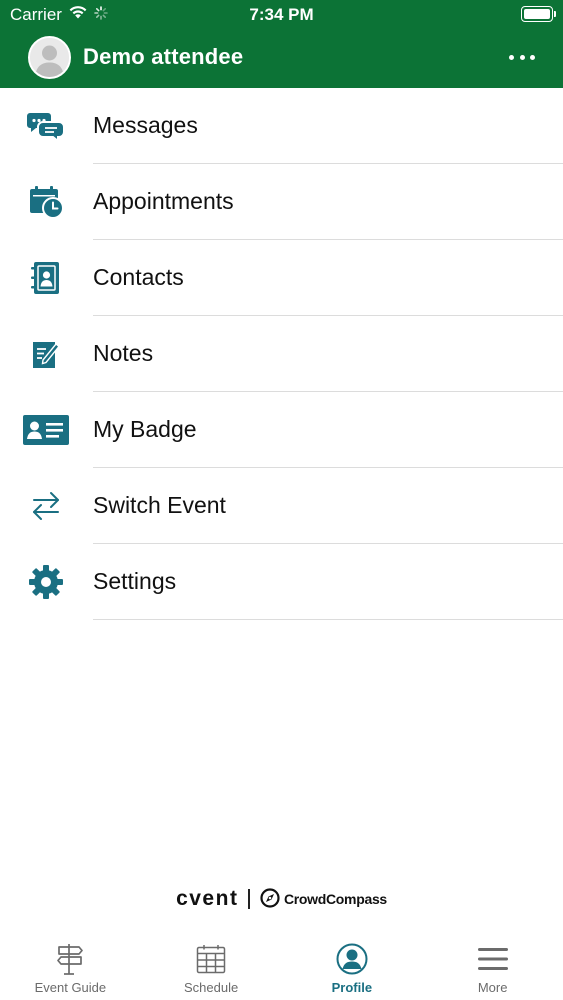 The width and height of the screenshot is (563, 1000). Describe the element at coordinates (46, 278) in the screenshot. I see `address-book-icon` at that location.